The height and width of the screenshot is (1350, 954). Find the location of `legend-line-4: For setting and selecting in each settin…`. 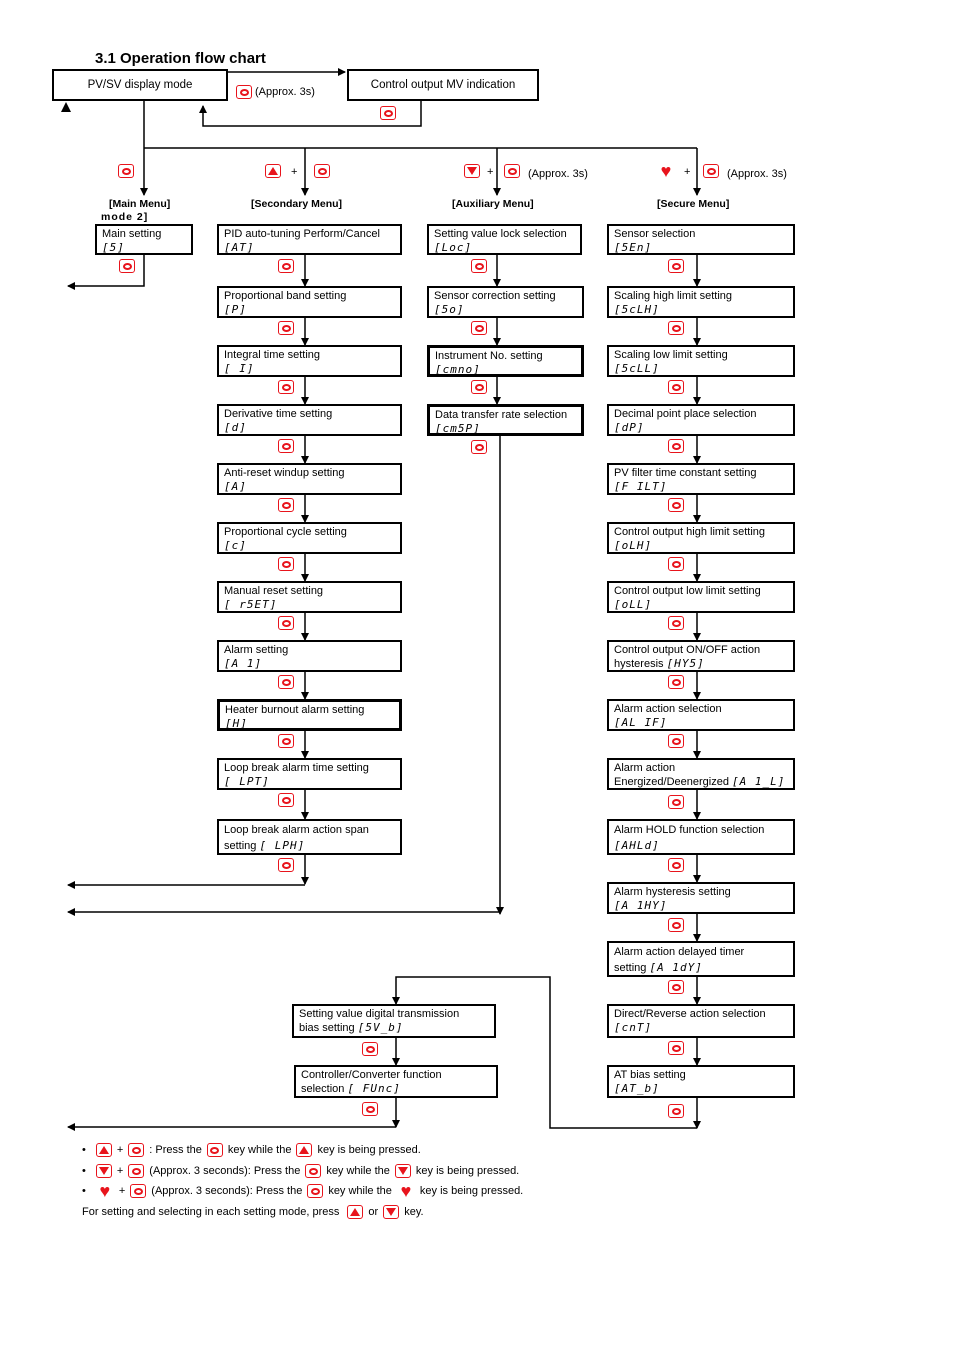

legend-line-4: For setting and selecting in each settin… is located at coordinates (253, 1212).